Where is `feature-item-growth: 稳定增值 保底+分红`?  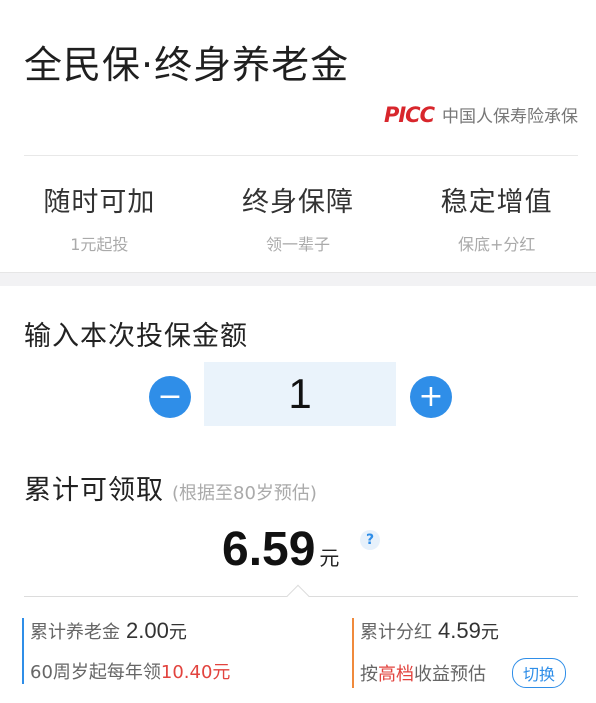 feature-item-growth: 稳定增值 保底+分红 is located at coordinates (496, 217).